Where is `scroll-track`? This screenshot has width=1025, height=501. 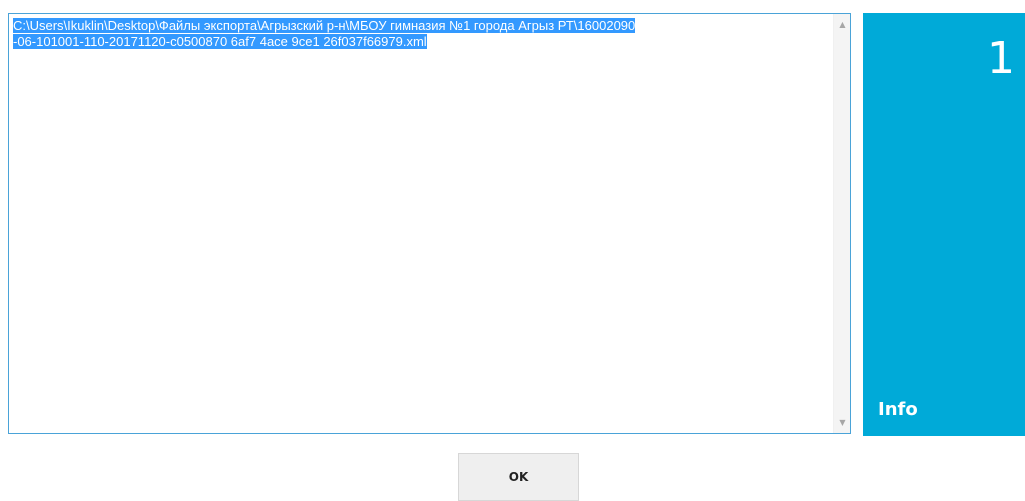 scroll-track is located at coordinates (842, 223).